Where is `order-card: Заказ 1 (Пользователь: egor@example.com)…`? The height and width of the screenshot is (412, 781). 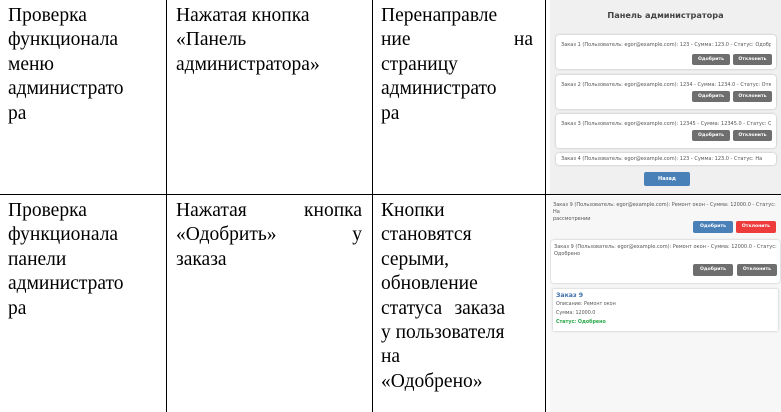 order-card: Заказ 1 (Пользователь: egor@example.com)… is located at coordinates (666, 52).